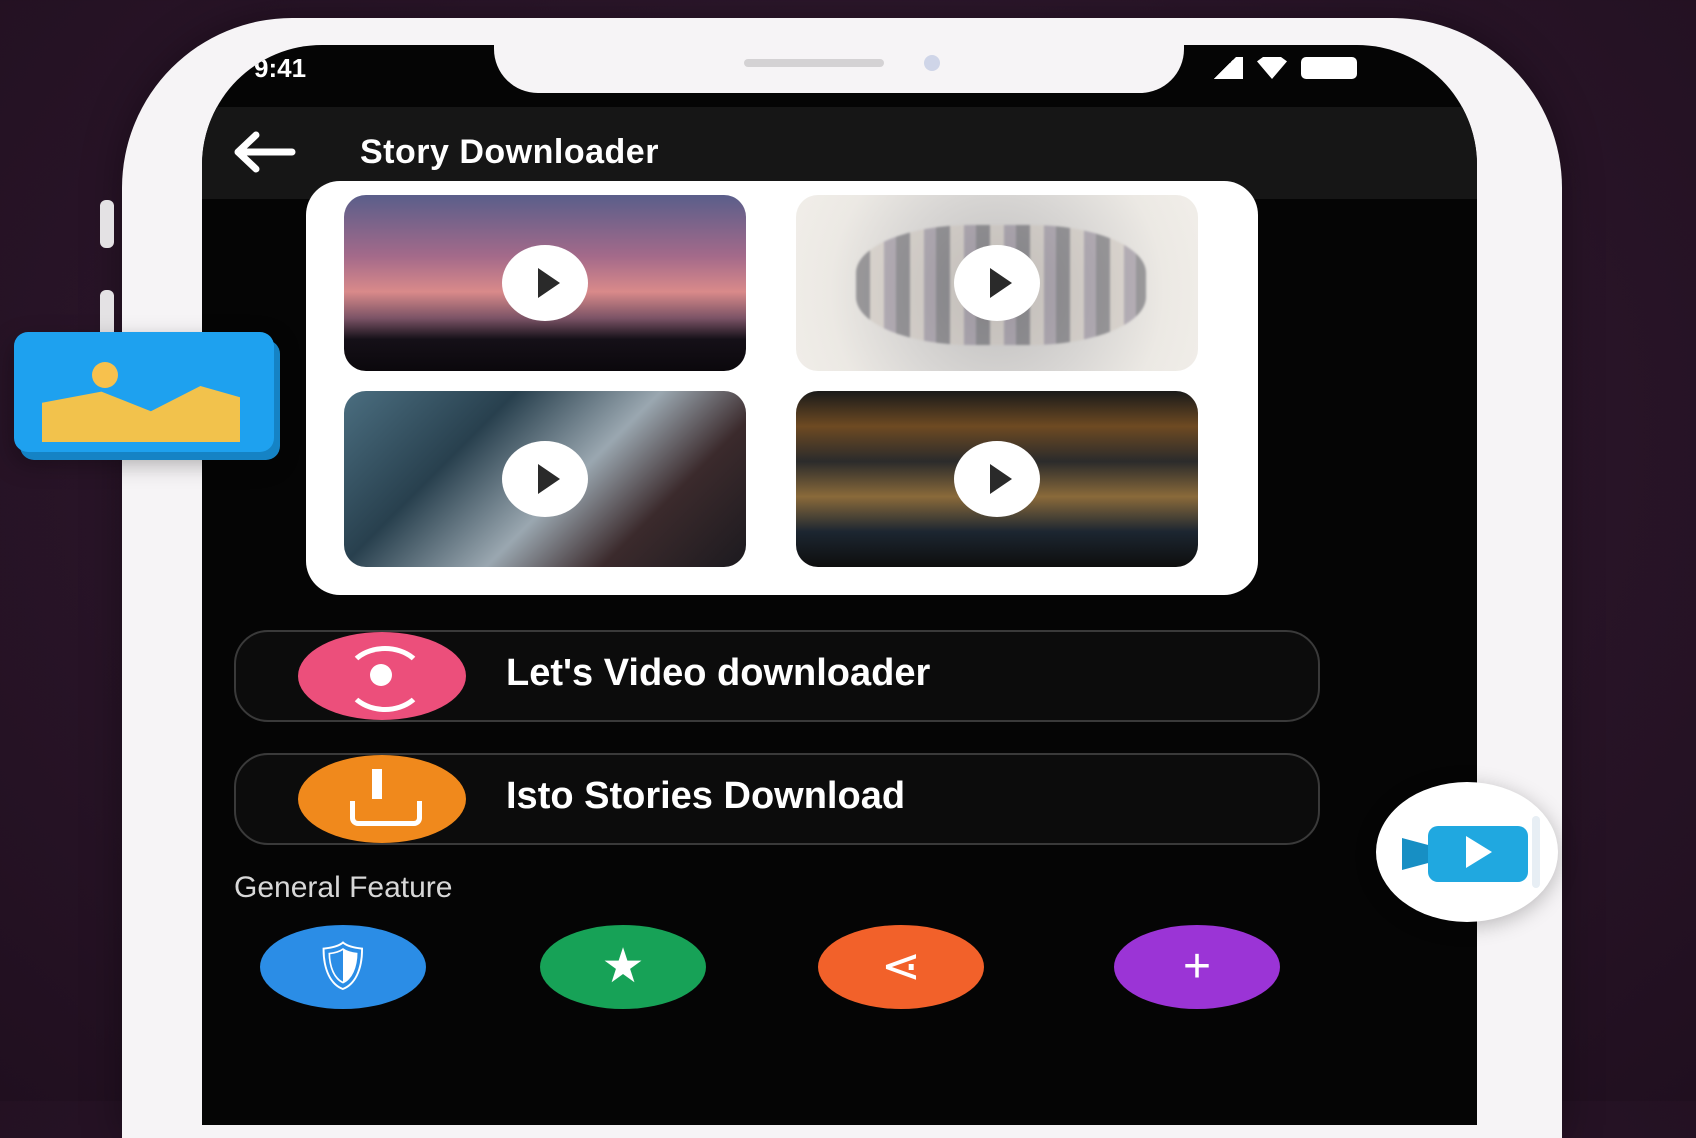 This screenshot has height=1138, width=1696. What do you see at coordinates (107, 224) in the screenshot?
I see `phone-side-button-left` at bounding box center [107, 224].